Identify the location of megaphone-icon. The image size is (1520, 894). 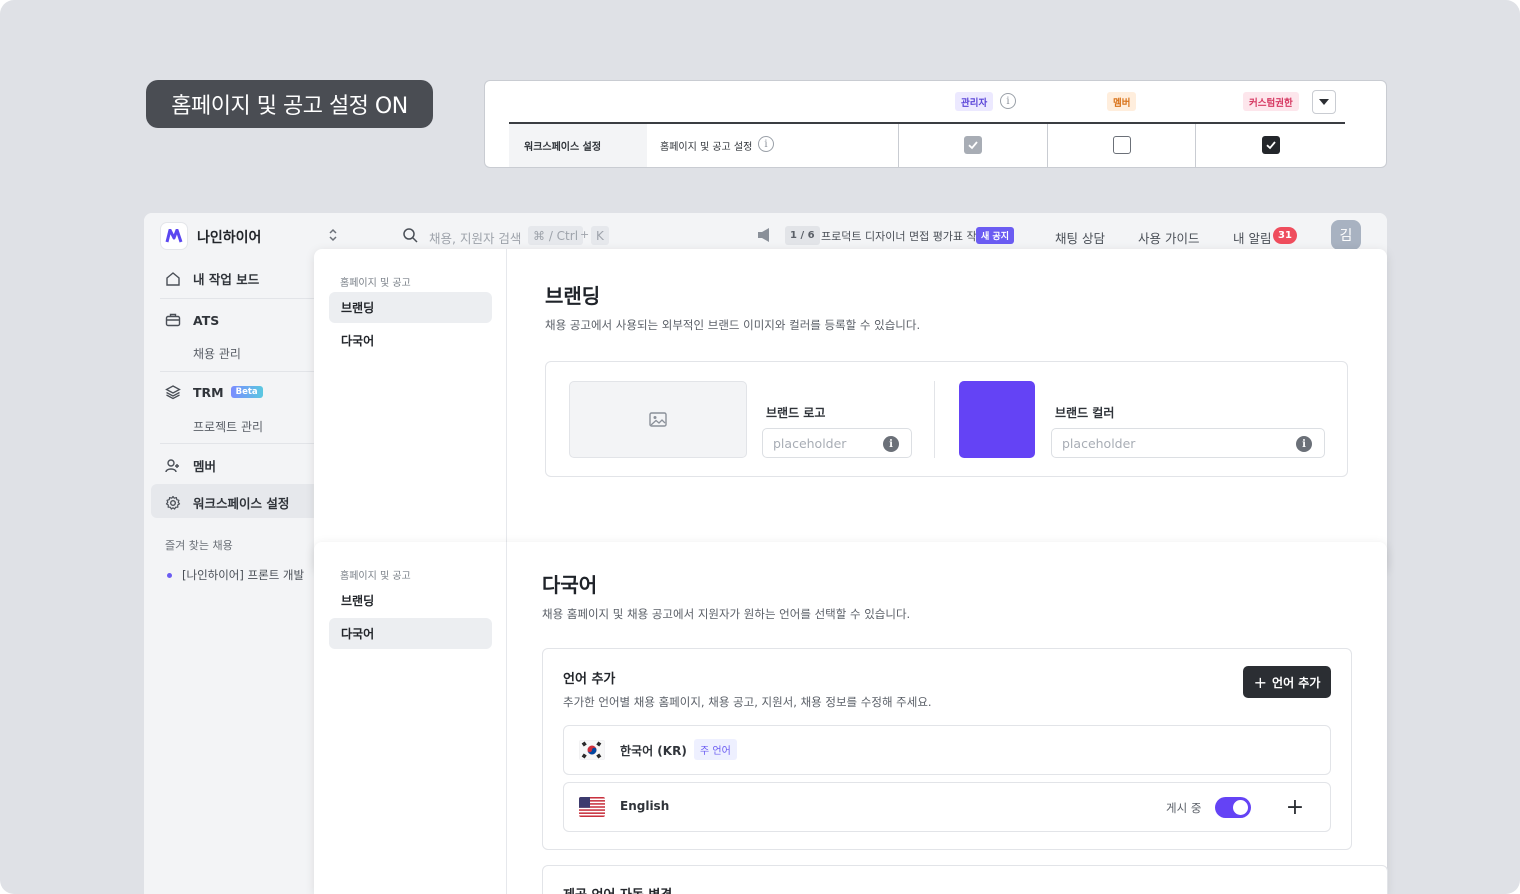
(763, 235).